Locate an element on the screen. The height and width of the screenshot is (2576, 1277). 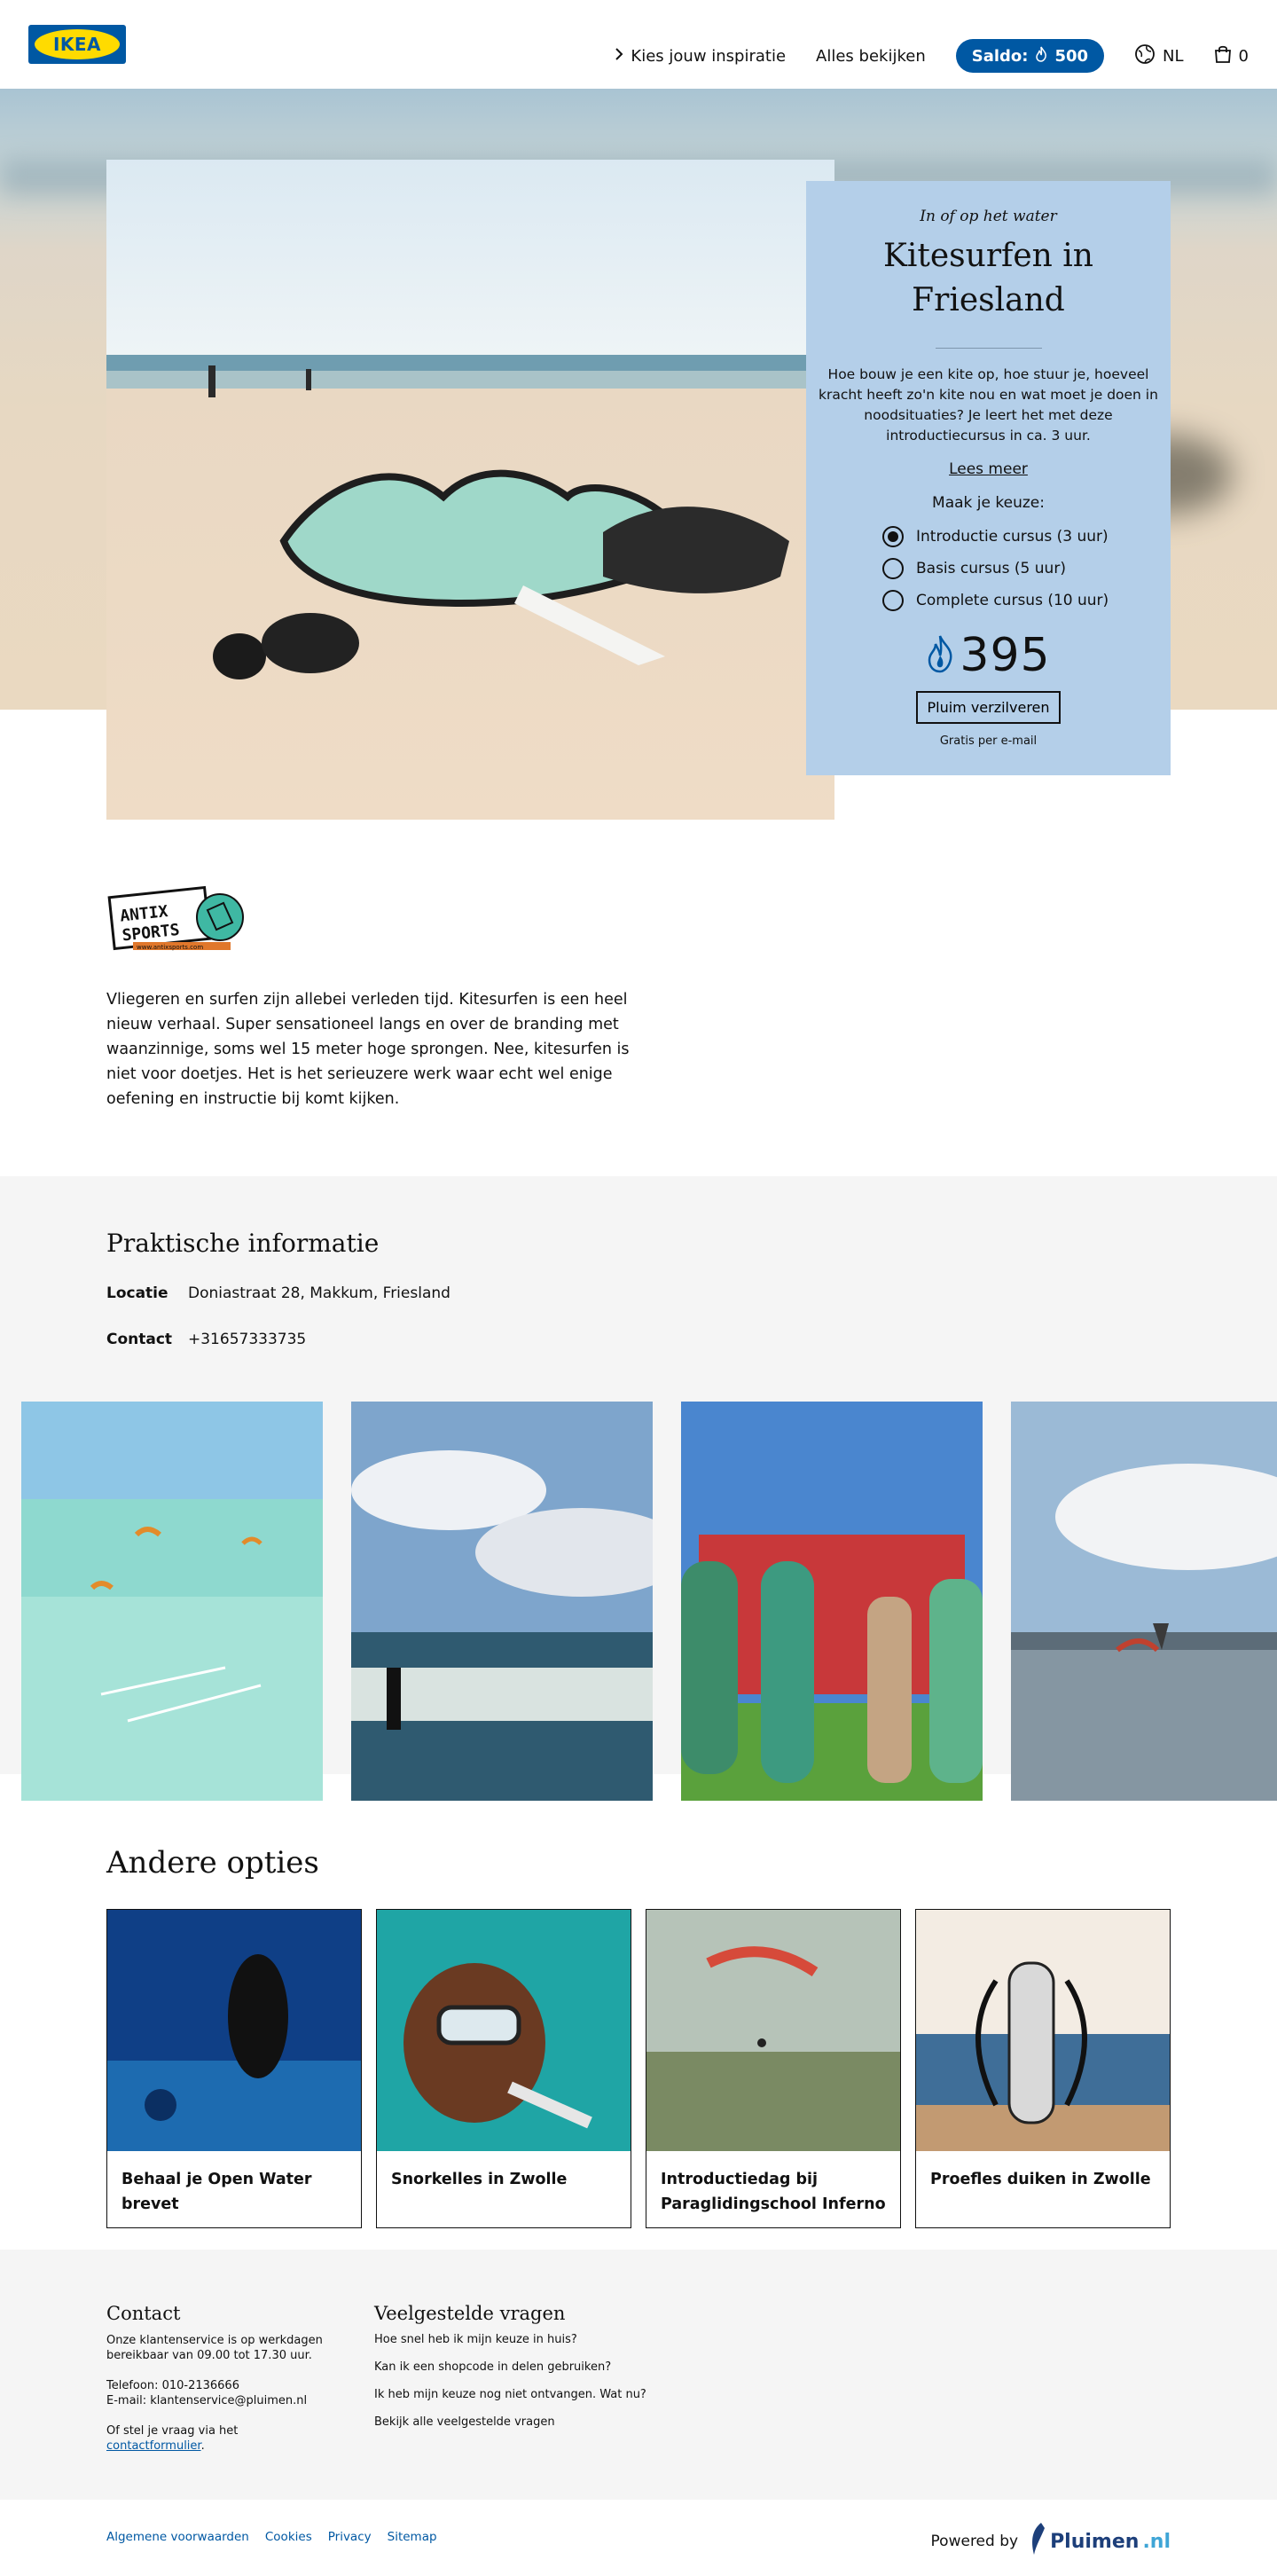
location-value: Doniastraat 28, Makkum, Friesland is located at coordinates (319, 1293).